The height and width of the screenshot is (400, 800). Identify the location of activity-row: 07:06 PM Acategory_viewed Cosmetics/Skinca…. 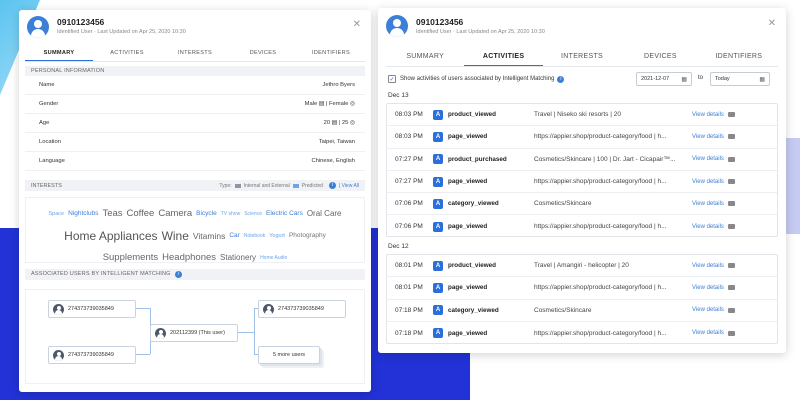
(582, 204).